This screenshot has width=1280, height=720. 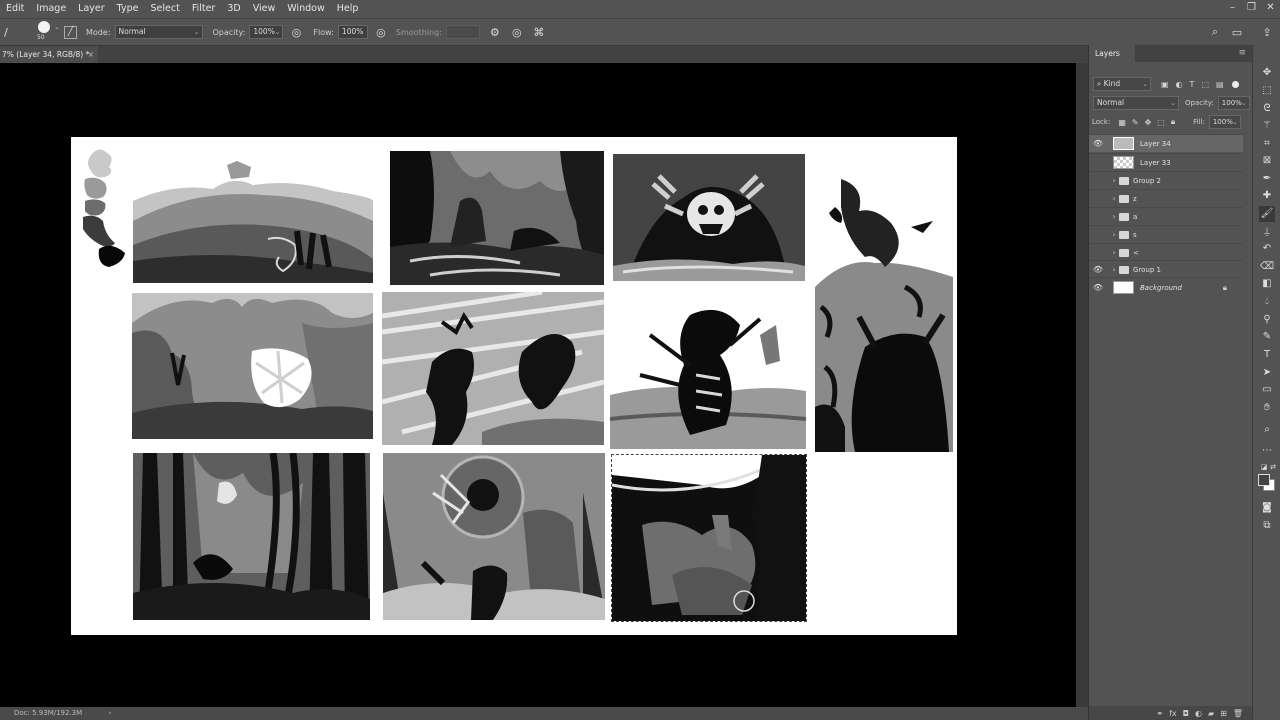 I want to click on adjustment-filter-icon: ◐, so click(x=1179, y=84).